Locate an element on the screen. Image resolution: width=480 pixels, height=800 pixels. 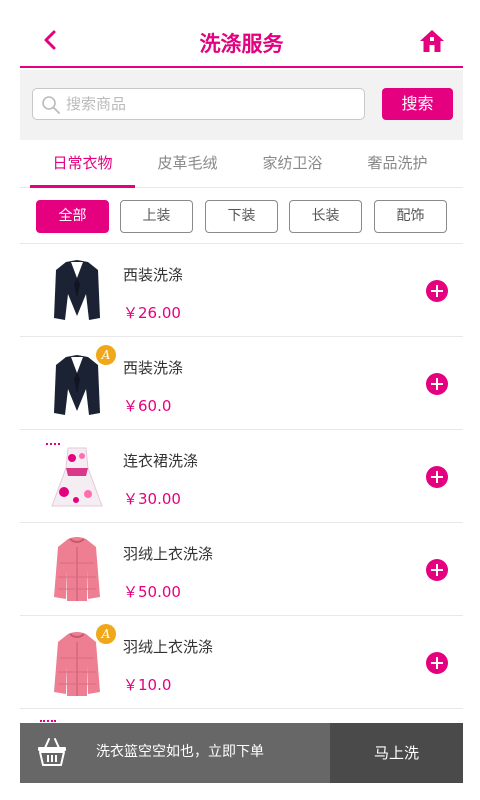
filter-bottoms: 下装 is located at coordinates (241, 216).